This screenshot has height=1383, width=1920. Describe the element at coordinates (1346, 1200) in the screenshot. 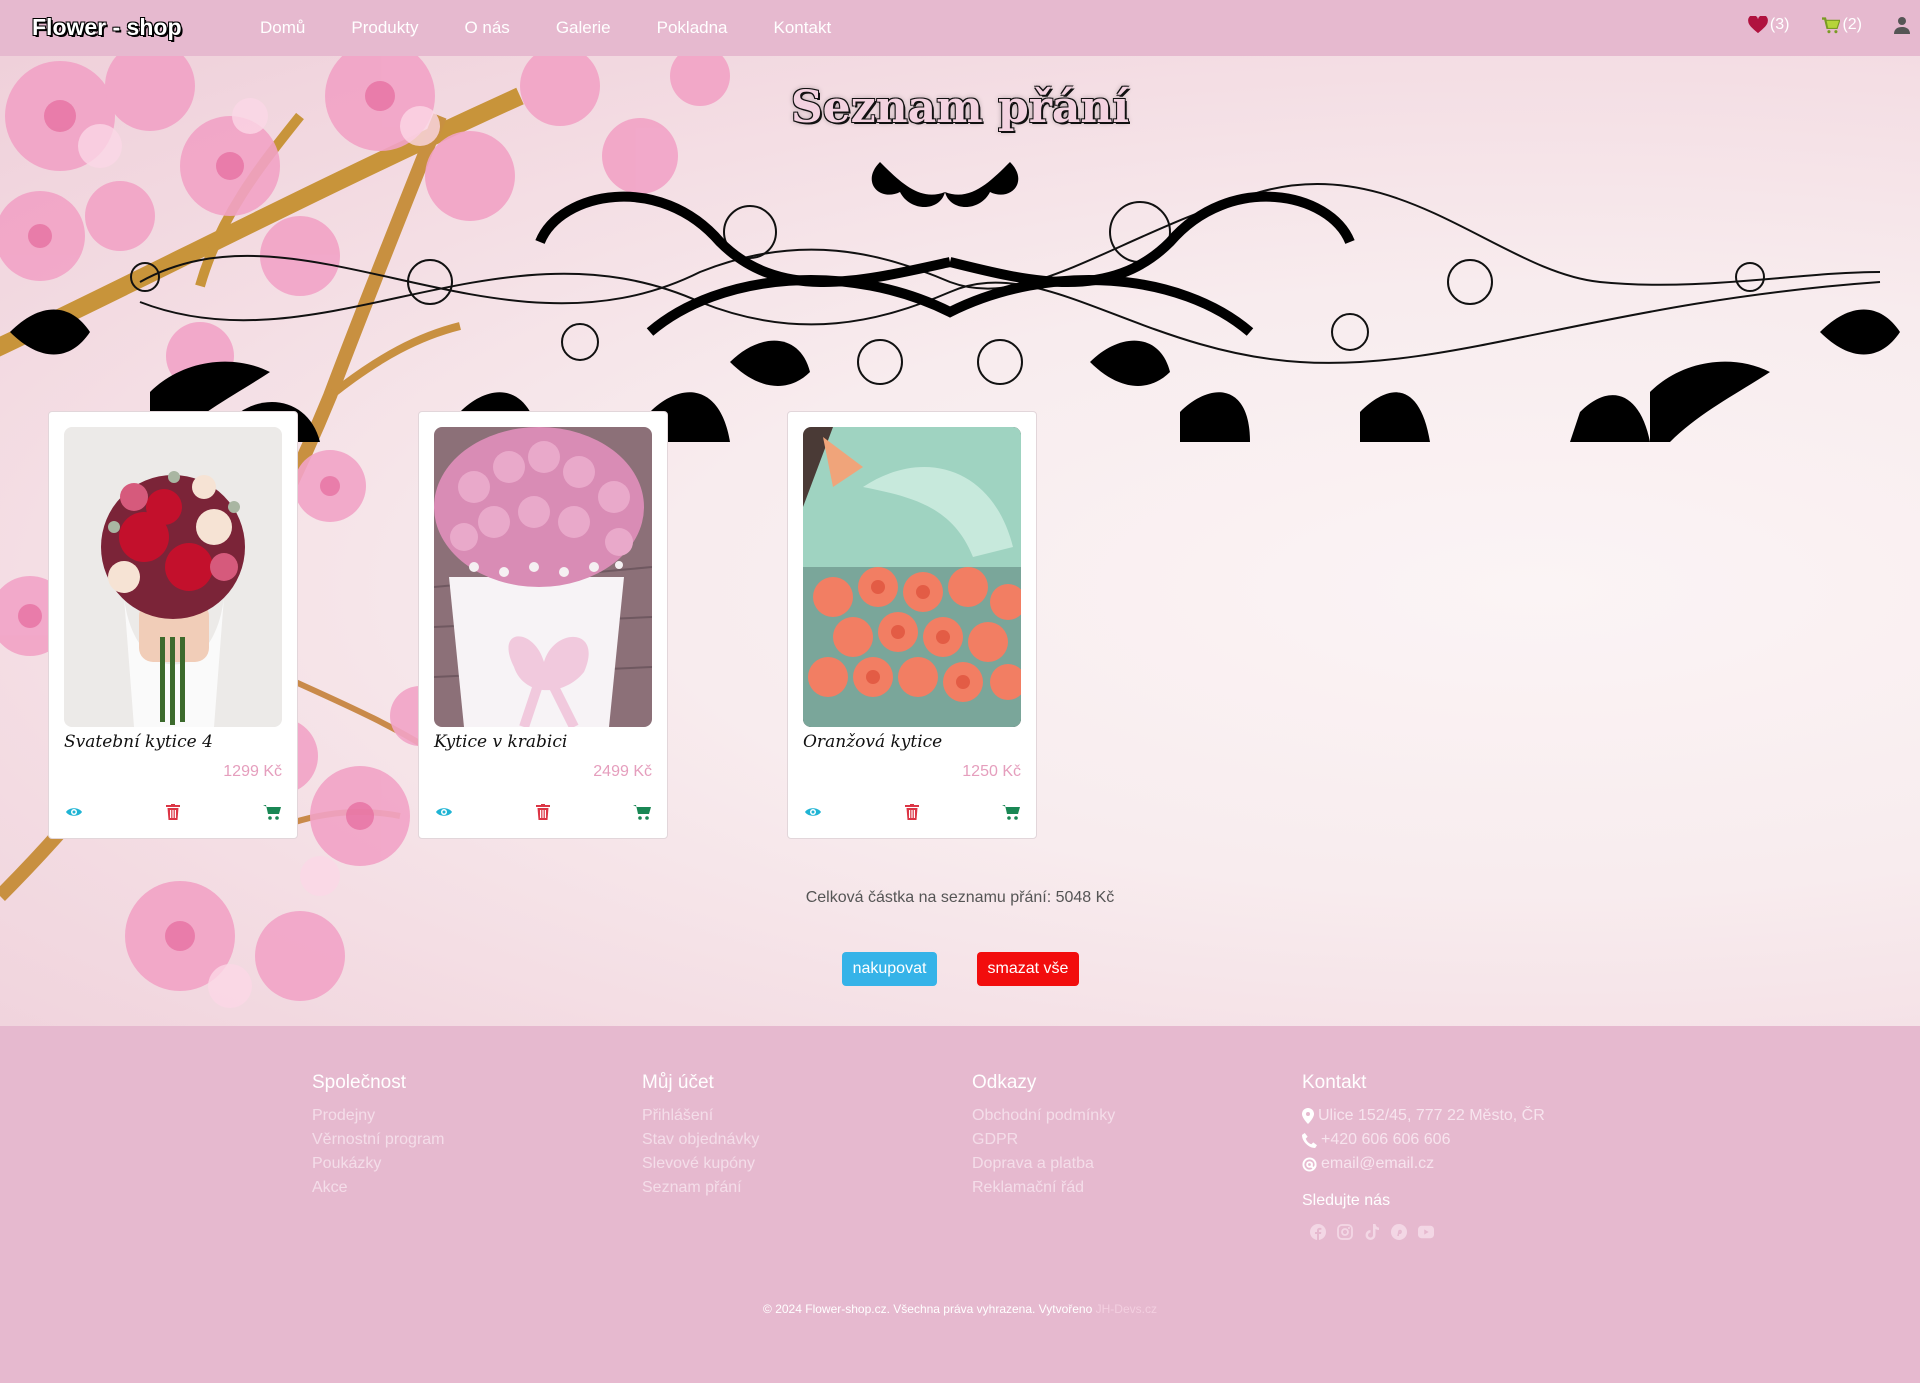

I see `follow-us-label: Sledujte nás` at that location.